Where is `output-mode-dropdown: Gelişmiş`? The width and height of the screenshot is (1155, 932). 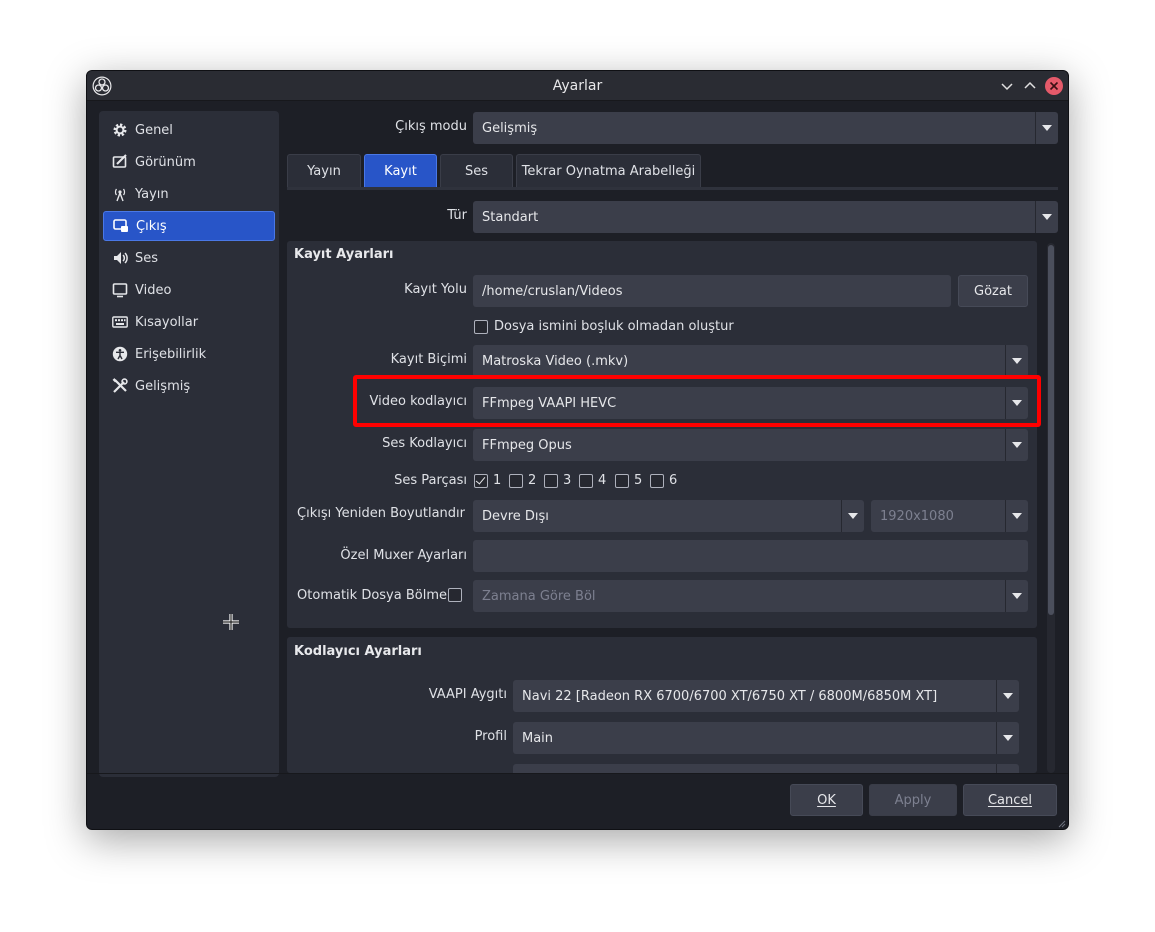 output-mode-dropdown: Gelişmiş is located at coordinates (765, 128).